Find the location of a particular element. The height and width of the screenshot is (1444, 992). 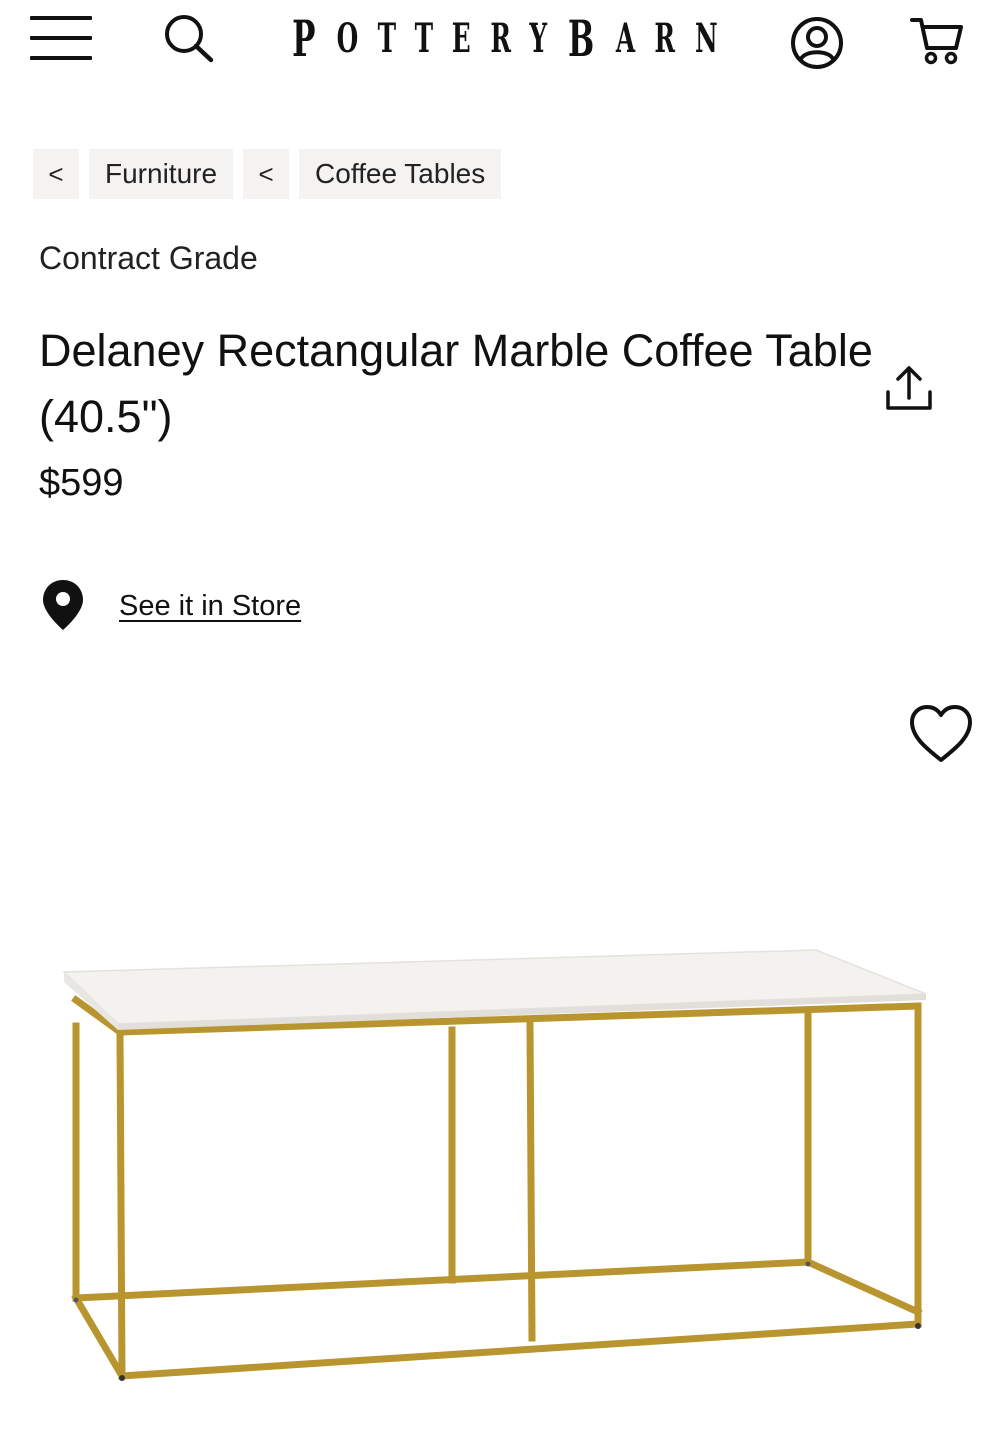

heart-icon is located at coordinates (941, 734).